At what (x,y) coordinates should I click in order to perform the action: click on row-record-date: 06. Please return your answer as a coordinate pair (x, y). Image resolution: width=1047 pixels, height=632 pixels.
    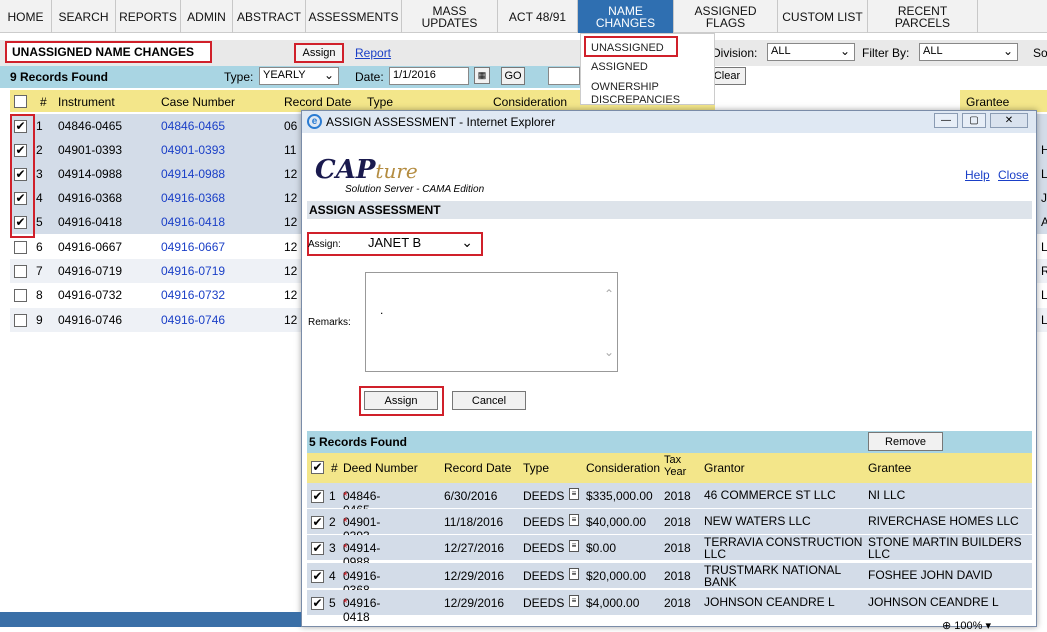
    Looking at the image, I should click on (291, 126).